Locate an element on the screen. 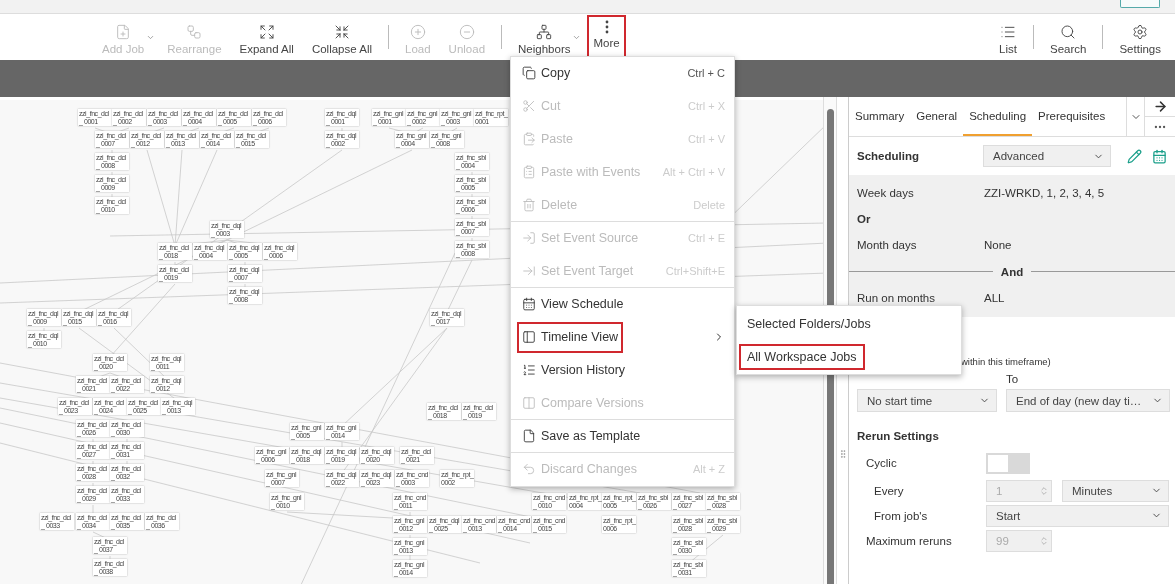 Image resolution: width=1175 pixels, height=584 pixels. submenu-item: All Workspace Jobs is located at coordinates (849, 356).